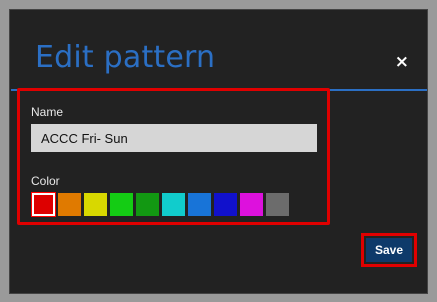 The image size is (437, 302). Describe the element at coordinates (45, 181) in the screenshot. I see `color-label: Color` at that location.